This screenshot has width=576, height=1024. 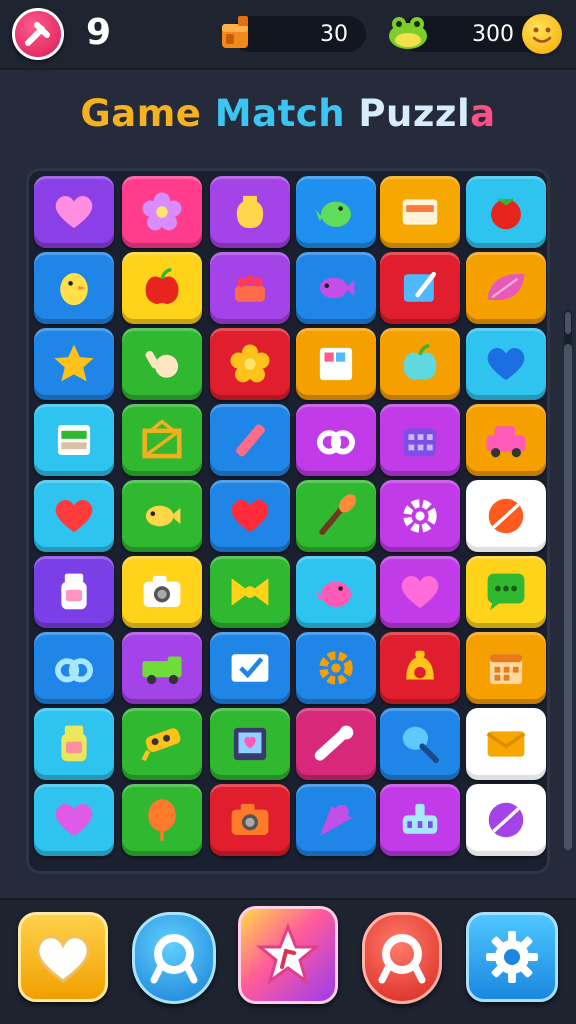 I want to click on profile-button, so click(x=542, y=34).